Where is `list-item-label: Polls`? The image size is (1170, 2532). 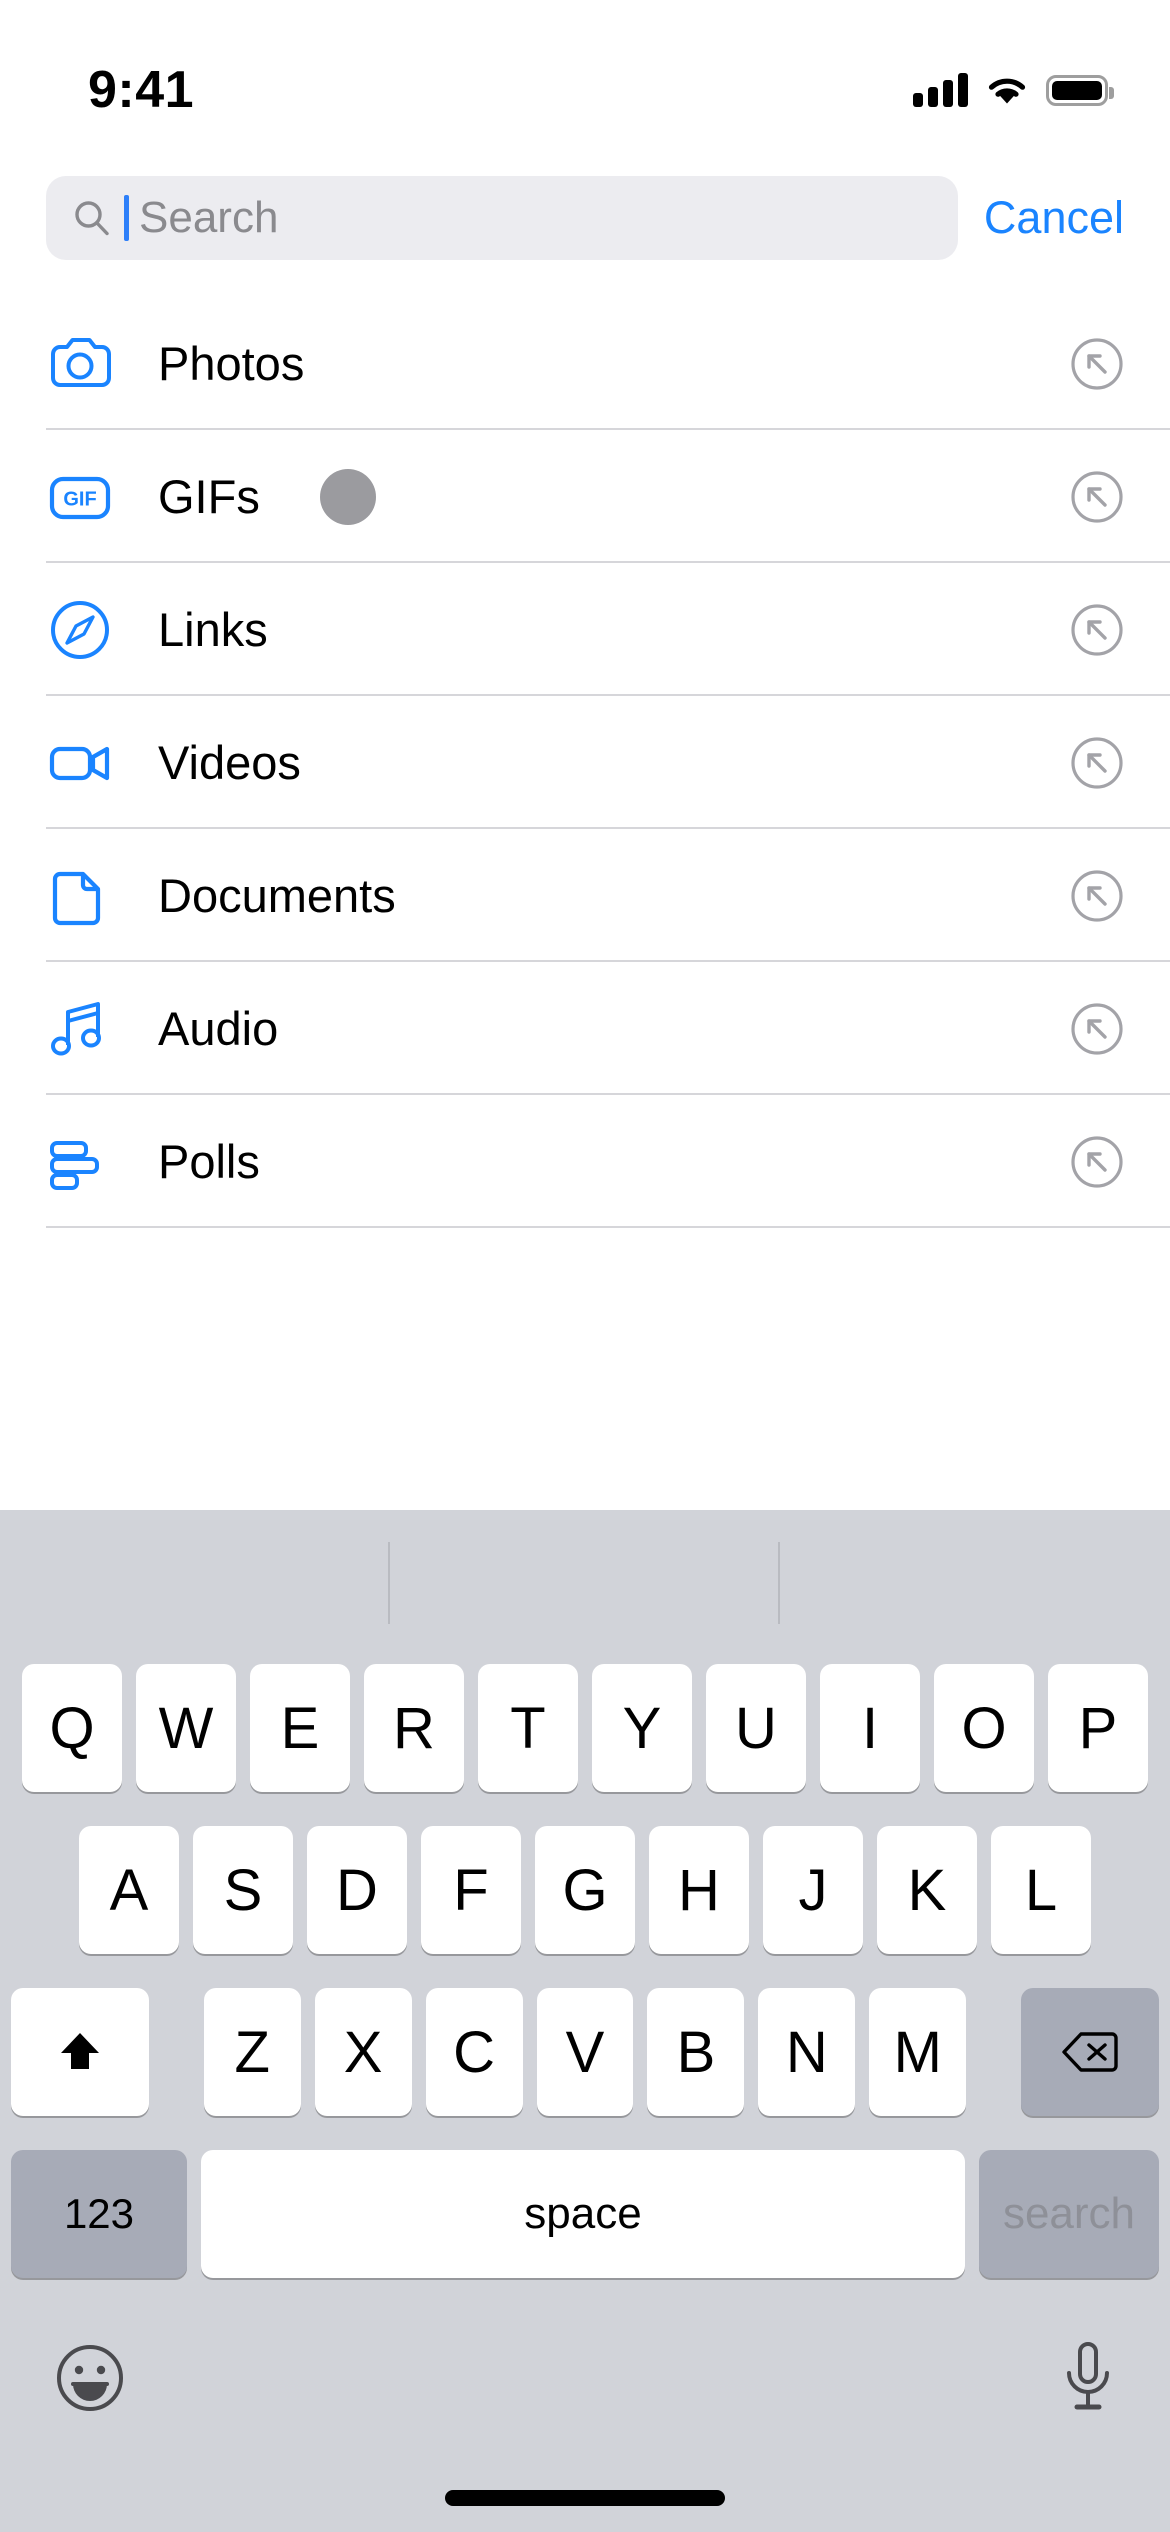 list-item-label: Polls is located at coordinates (209, 1161).